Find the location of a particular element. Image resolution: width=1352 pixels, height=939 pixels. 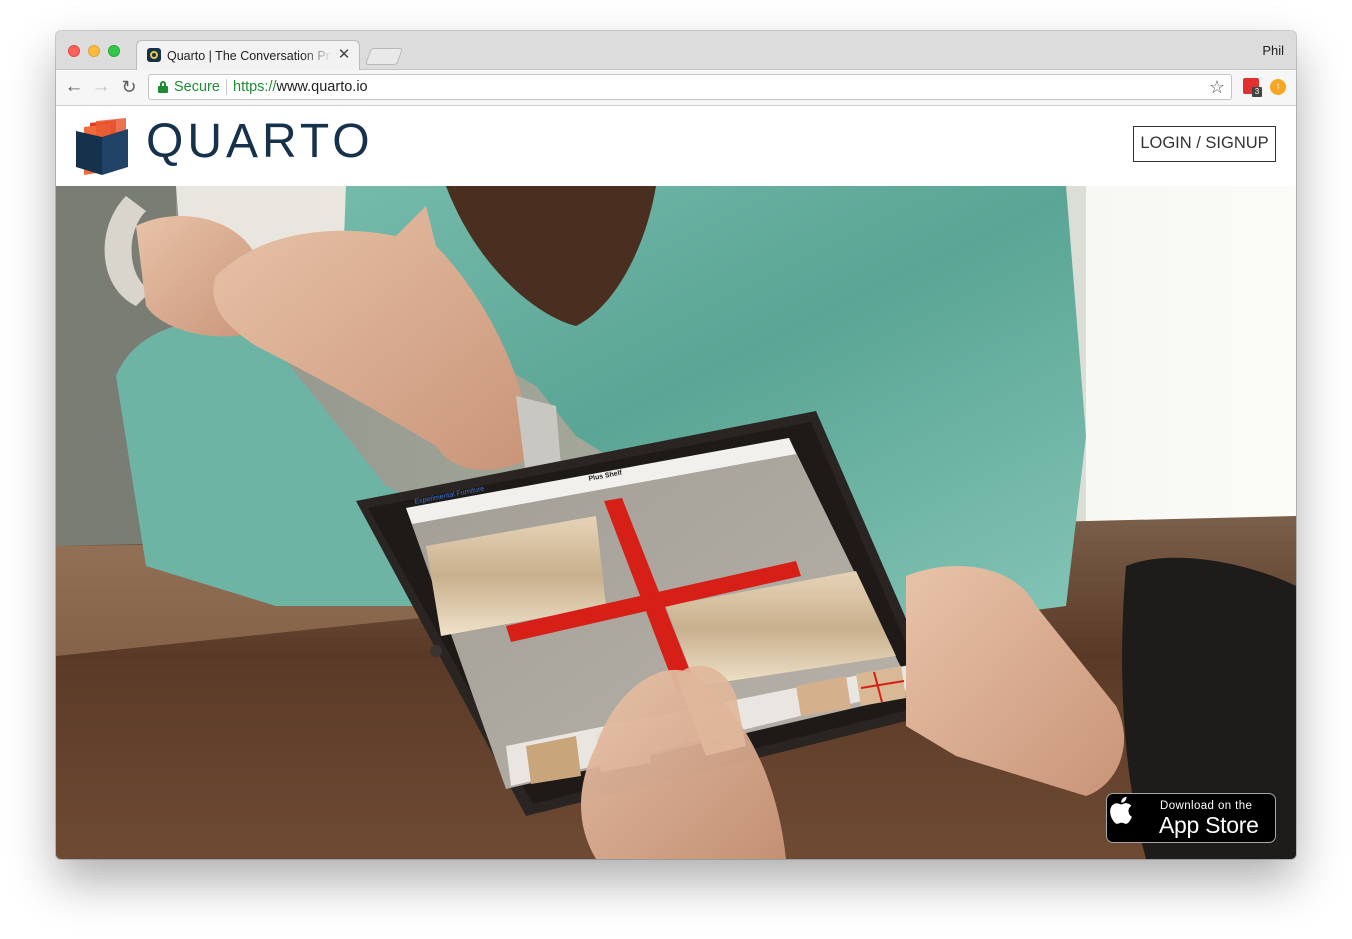

site-header: QUARTO LOGIN / SIGNUP is located at coordinates (676, 146).